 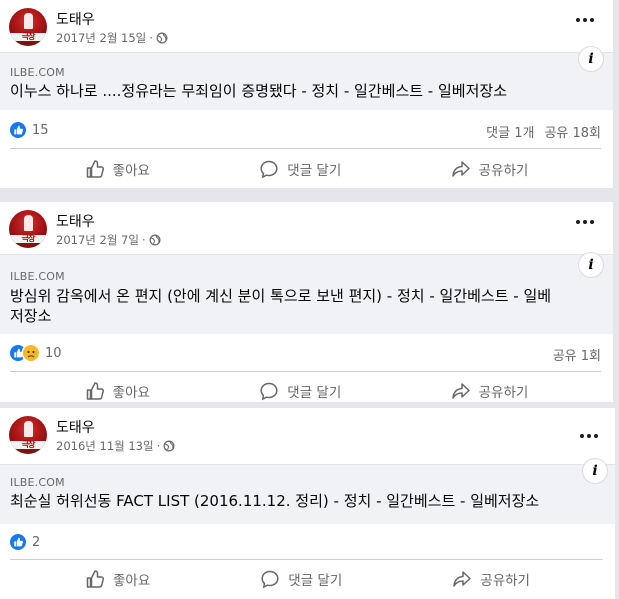 What do you see at coordinates (97, 240) in the screenshot?
I see `post-date: 2017년 2월 7일` at bounding box center [97, 240].